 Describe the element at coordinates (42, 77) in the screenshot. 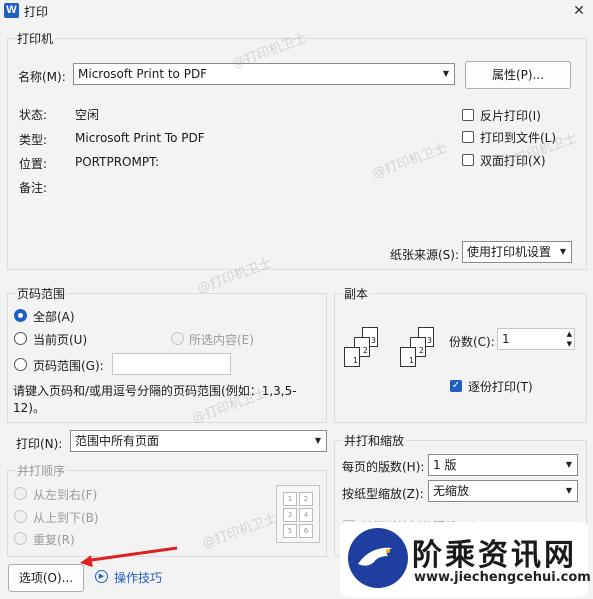

I see `printer-name-label: 名称(M):` at that location.